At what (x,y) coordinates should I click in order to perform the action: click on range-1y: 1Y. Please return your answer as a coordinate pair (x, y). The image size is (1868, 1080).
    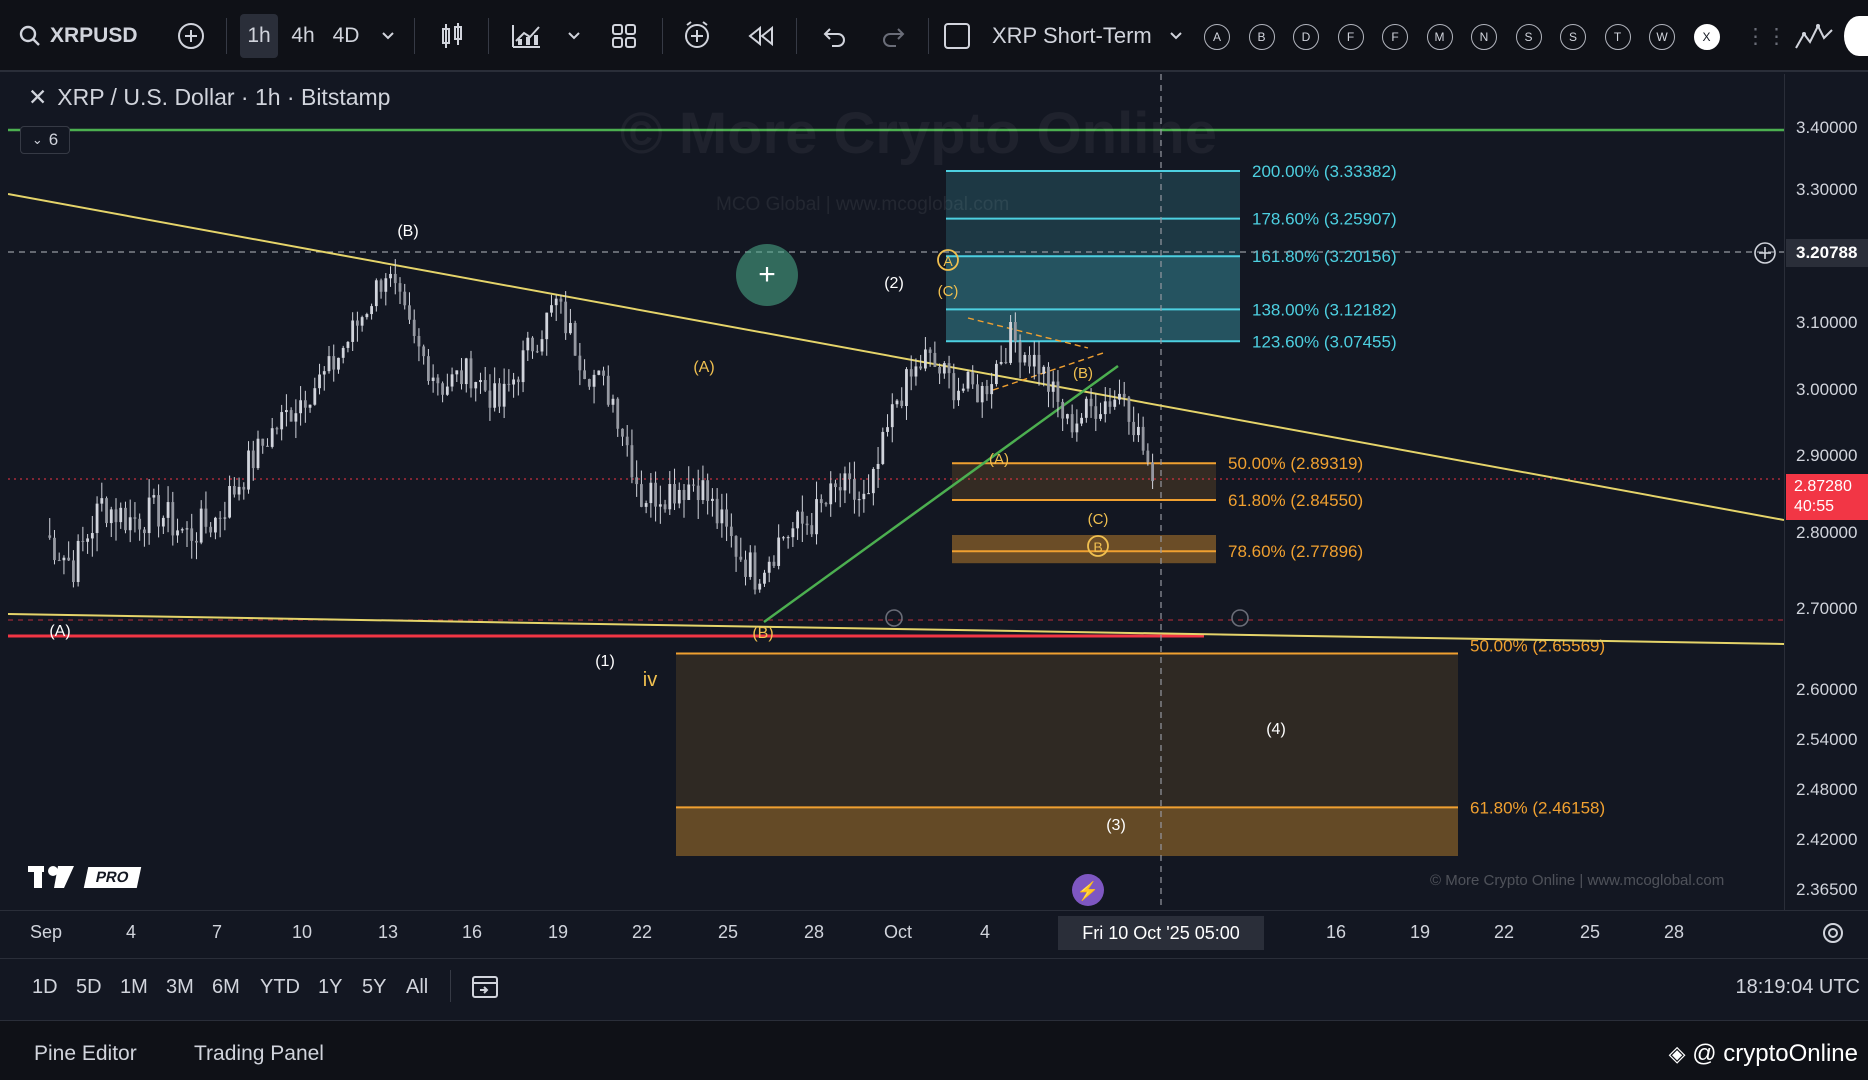
    Looking at the image, I should click on (330, 987).